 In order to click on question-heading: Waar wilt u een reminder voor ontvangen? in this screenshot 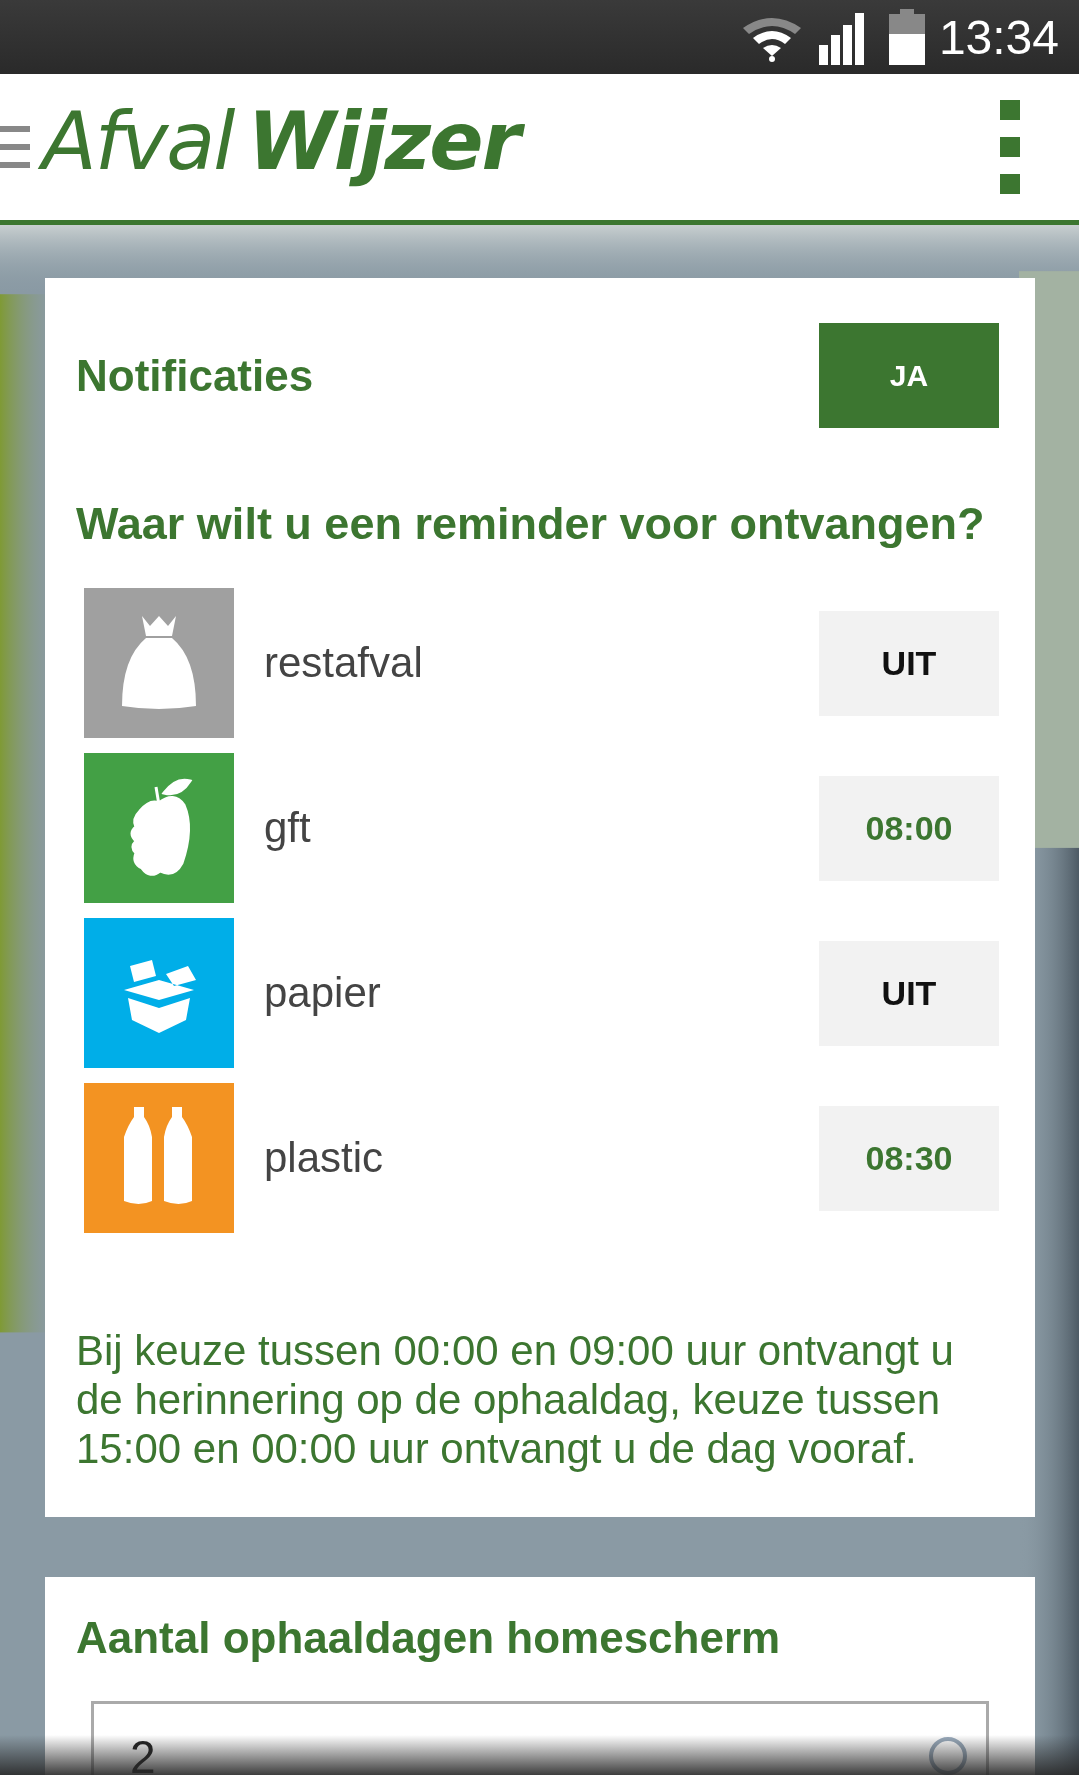, I will do `click(531, 524)`.